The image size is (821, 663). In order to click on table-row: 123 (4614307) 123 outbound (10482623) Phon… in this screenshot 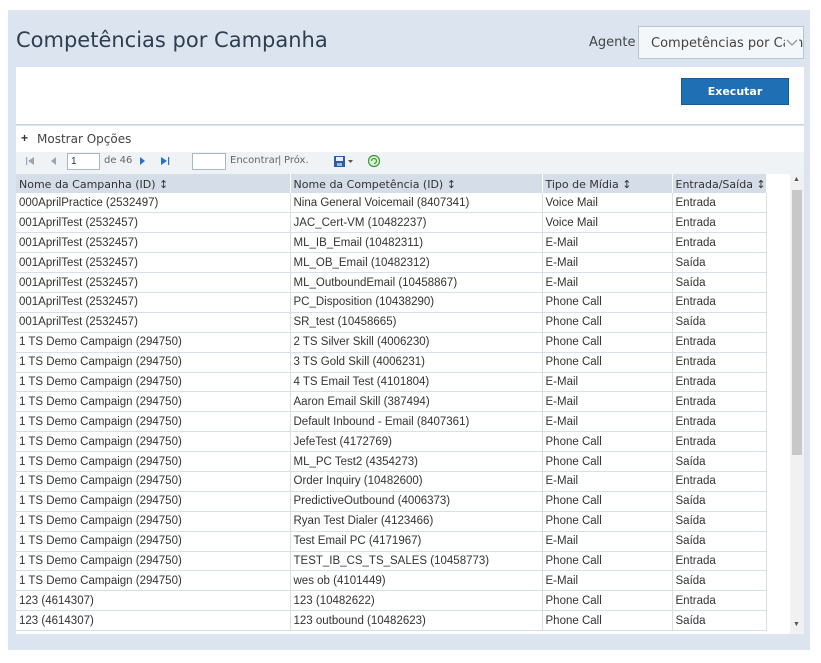, I will do `click(391, 621)`.